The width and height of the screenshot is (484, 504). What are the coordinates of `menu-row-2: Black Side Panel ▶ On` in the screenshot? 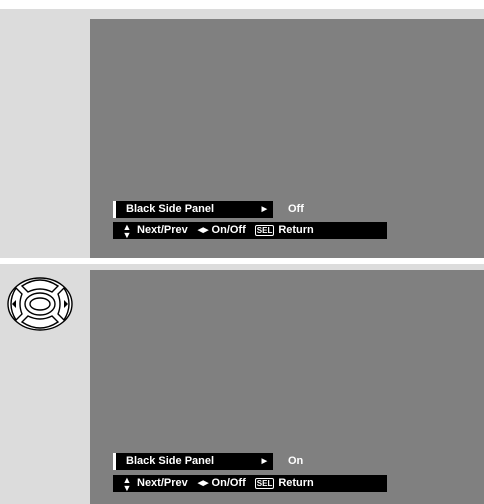 It's located at (287, 461).